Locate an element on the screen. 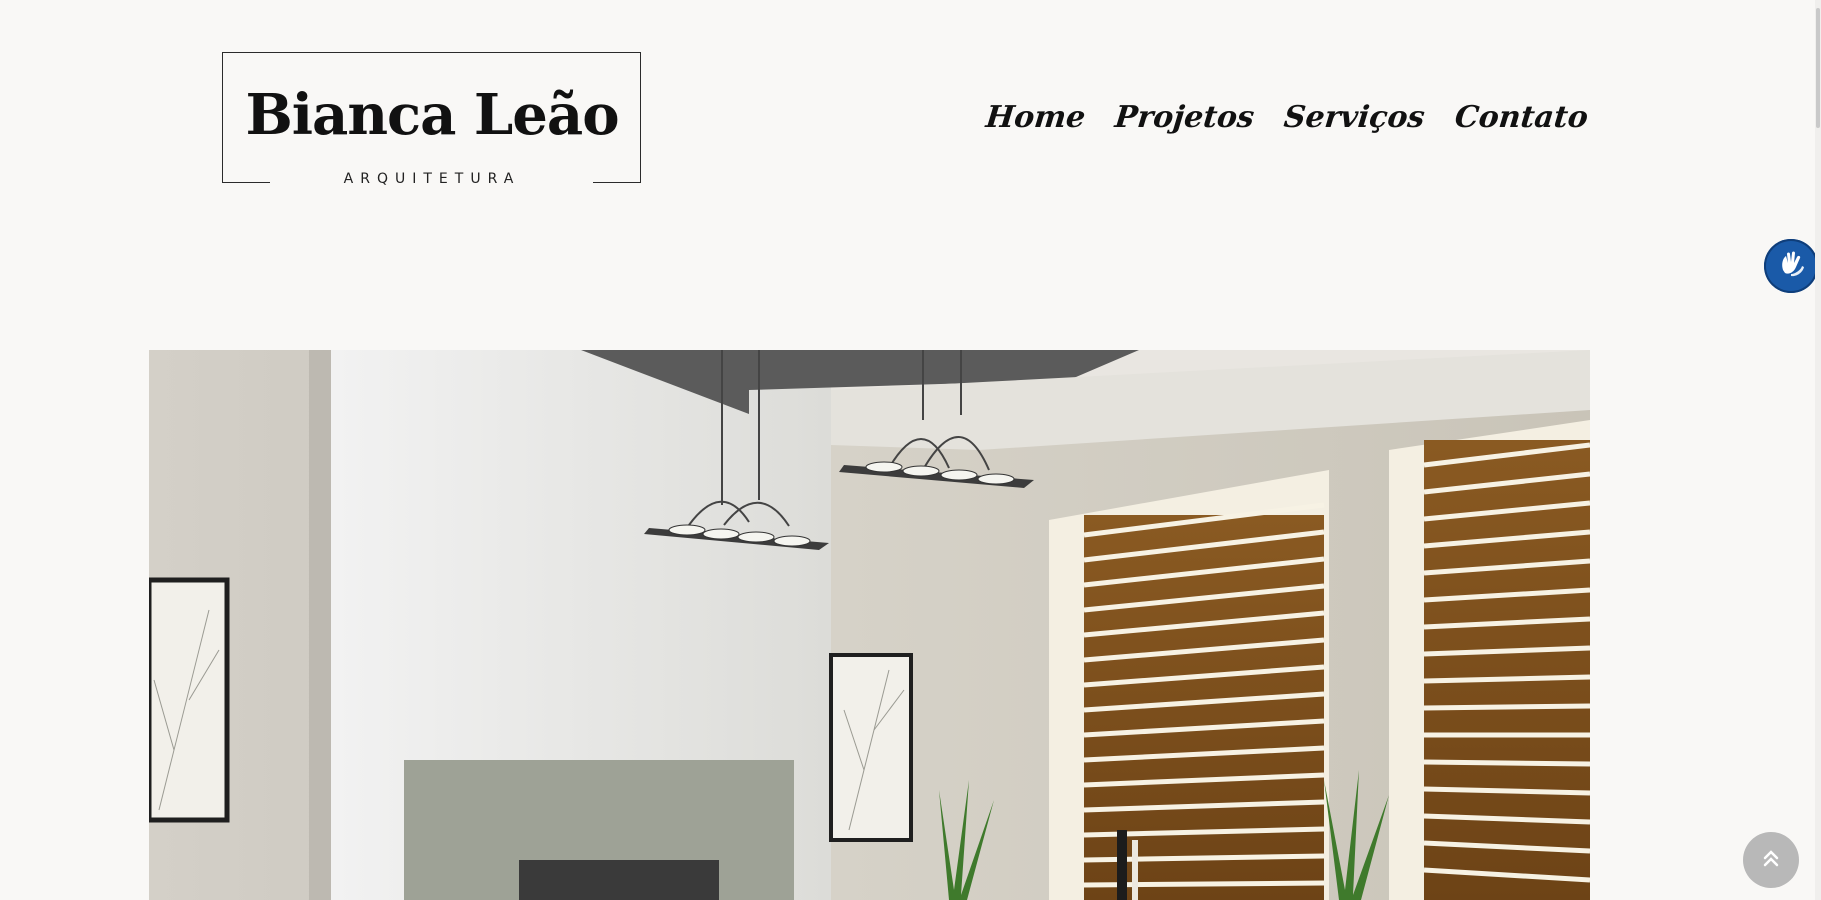 The height and width of the screenshot is (900, 1821). logo-frame-top is located at coordinates (431, 52).